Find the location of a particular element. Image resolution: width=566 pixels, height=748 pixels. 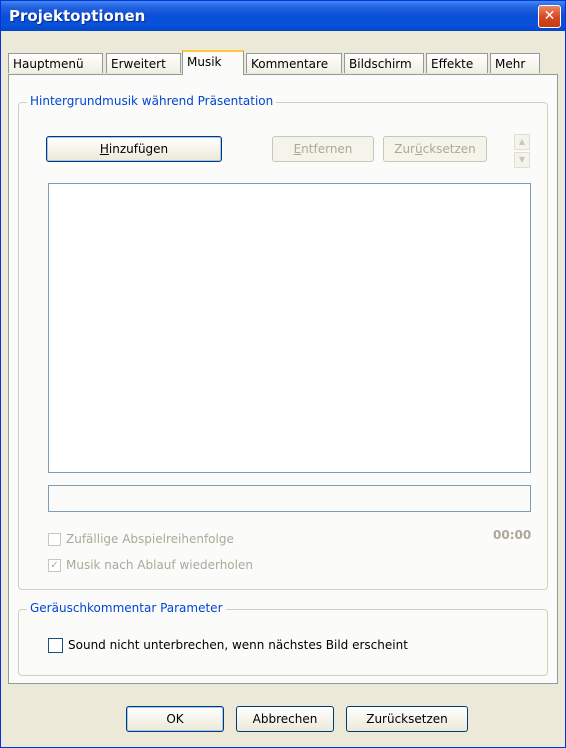

reset-list-mnemonic: ü is located at coordinates (418, 149).